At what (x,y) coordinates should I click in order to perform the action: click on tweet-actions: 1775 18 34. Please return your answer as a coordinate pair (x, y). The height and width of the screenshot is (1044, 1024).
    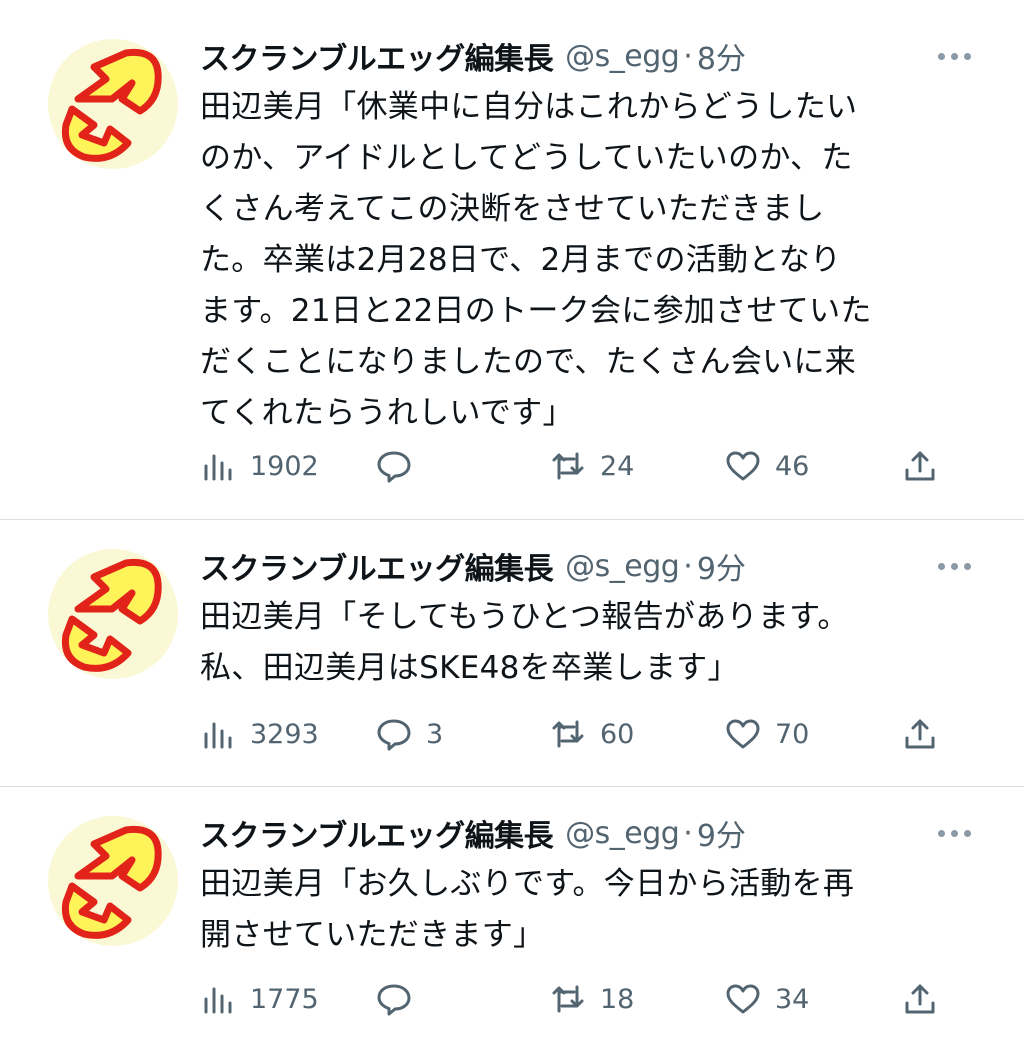
    Looking at the image, I should click on (580, 999).